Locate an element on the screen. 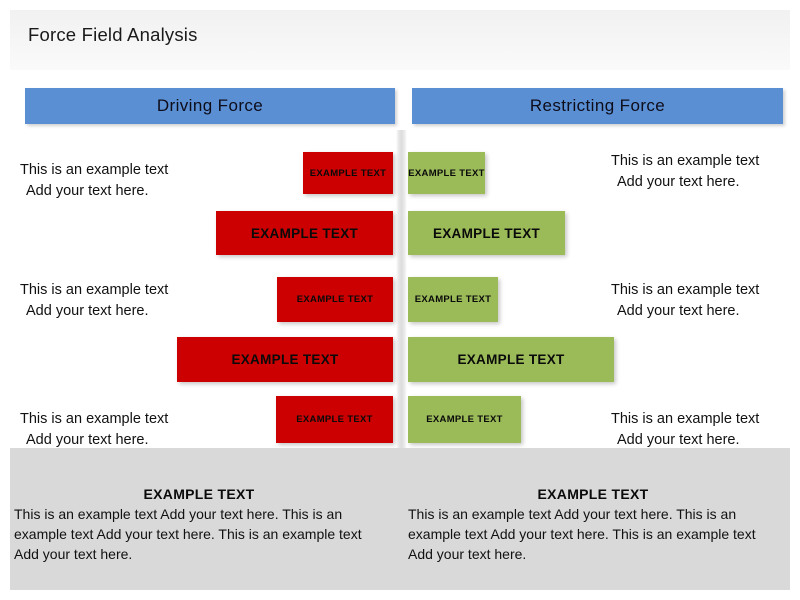 The height and width of the screenshot is (600, 800). driving-force-header: Driving Force is located at coordinates (210, 106).